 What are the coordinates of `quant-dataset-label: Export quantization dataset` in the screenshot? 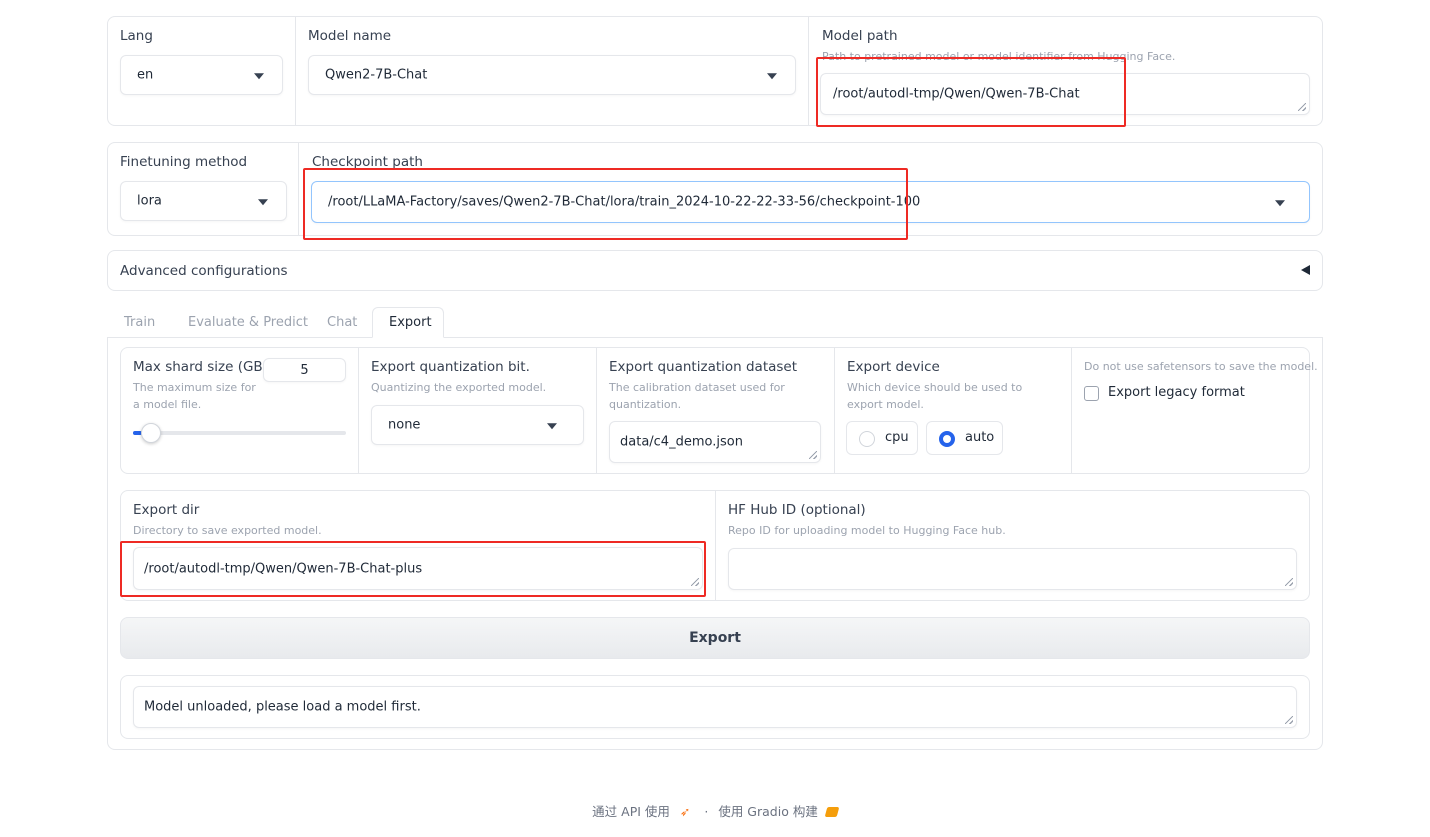 It's located at (703, 367).